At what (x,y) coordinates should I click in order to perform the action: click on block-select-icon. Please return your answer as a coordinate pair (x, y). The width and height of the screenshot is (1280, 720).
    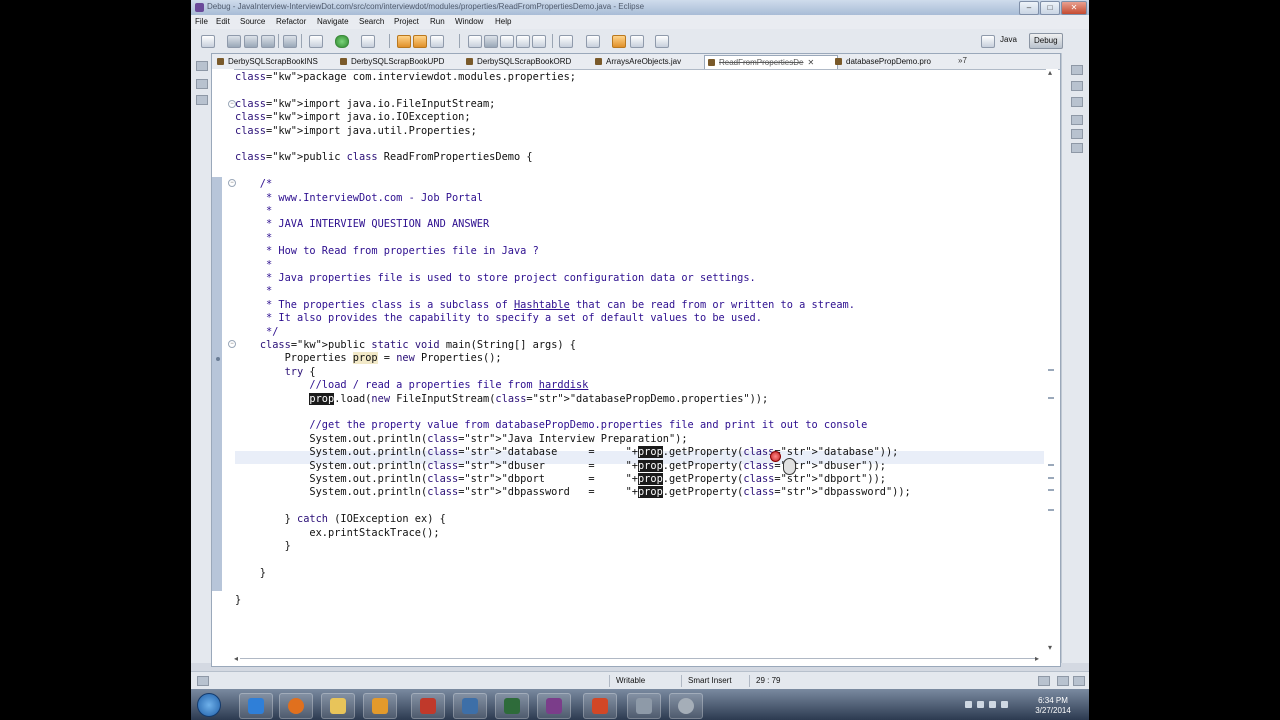
    Looking at the image, I should click on (539, 41).